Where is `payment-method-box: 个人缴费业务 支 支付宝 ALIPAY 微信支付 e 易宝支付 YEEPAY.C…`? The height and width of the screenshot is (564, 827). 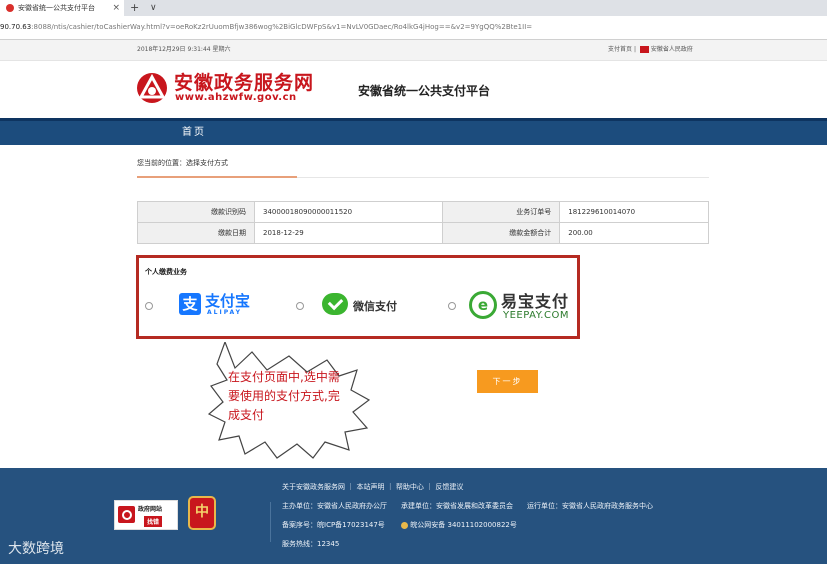 payment-method-box: 个人缴费业务 支 支付宝 ALIPAY 微信支付 e 易宝支付 YEEPAY.C… is located at coordinates (358, 297).